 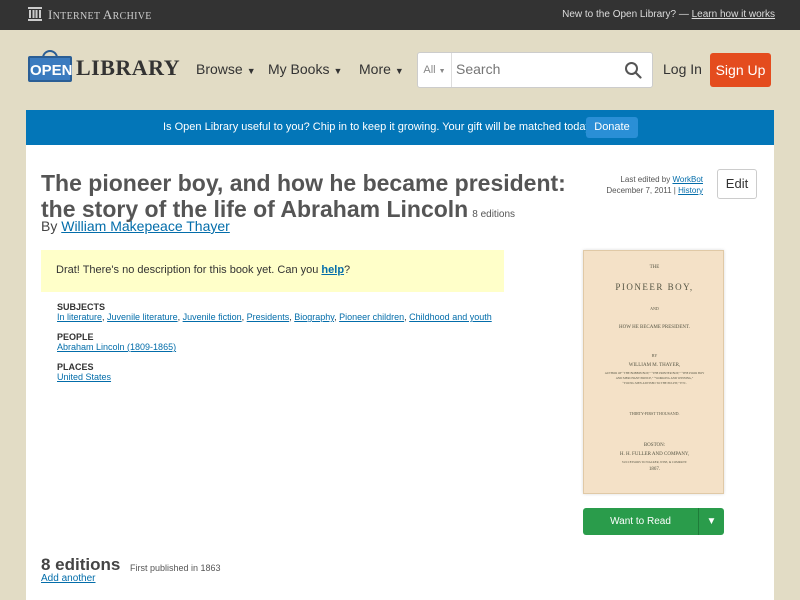 What do you see at coordinates (371, 317) in the screenshot?
I see `subject-link: Pioneer children` at bounding box center [371, 317].